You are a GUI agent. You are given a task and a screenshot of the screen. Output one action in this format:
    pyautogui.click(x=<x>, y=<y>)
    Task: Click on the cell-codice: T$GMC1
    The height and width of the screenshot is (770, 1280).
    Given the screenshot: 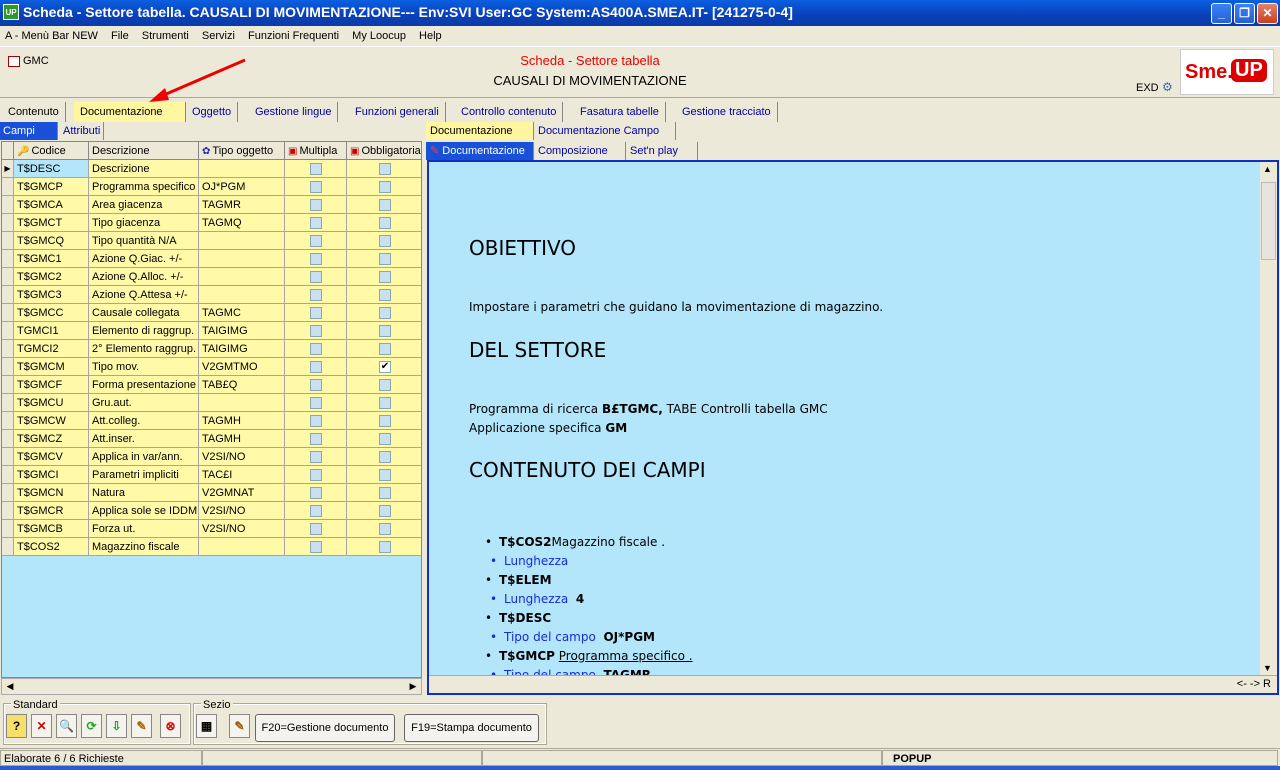 What is the action you would take?
    pyautogui.click(x=51, y=259)
    